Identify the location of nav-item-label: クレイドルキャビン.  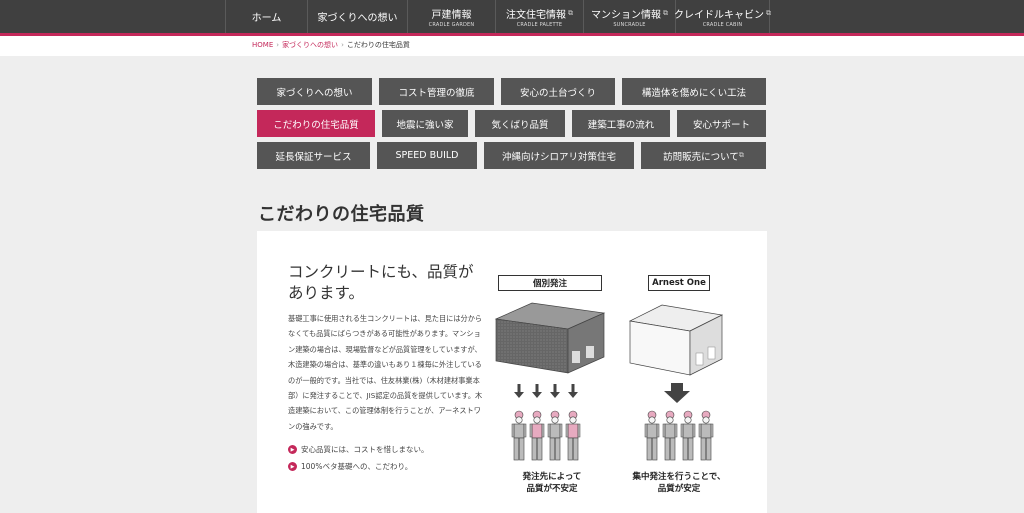
(719, 15).